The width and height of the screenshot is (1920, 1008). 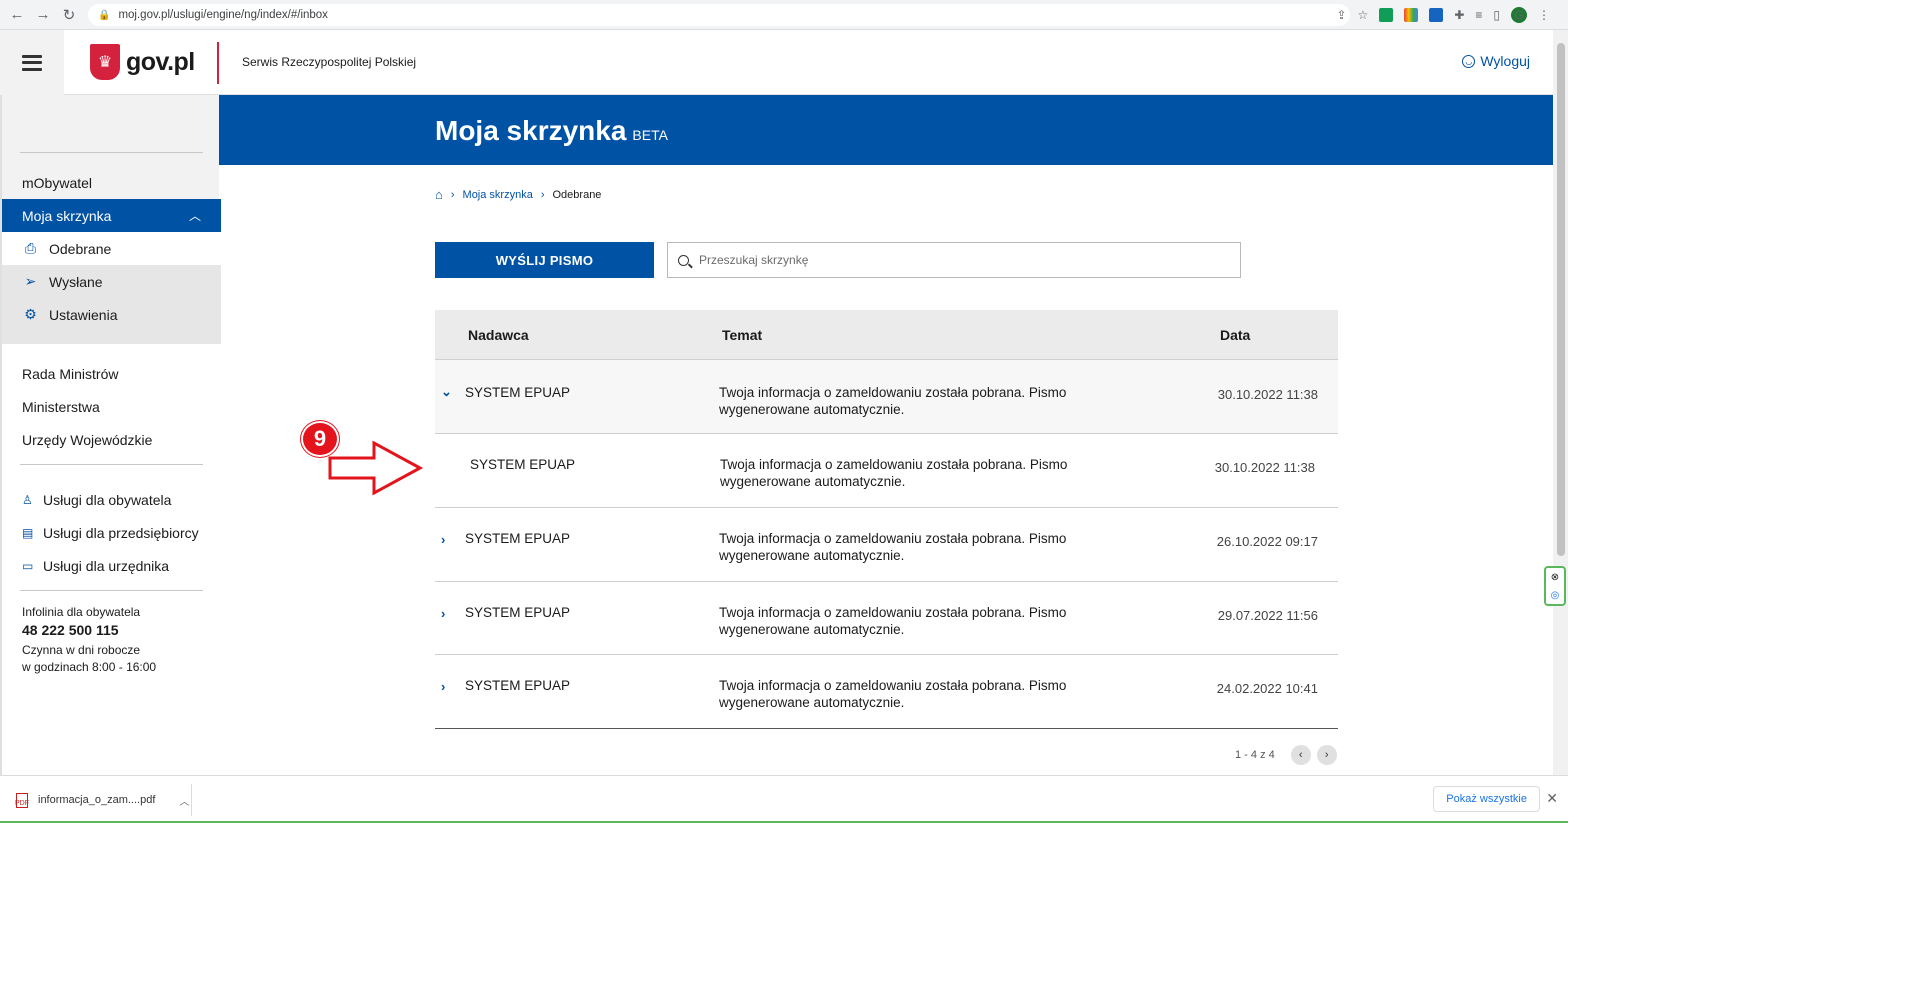 I want to click on sidebar-link-rada-ministrow: Rada Ministrów, so click(x=70, y=374).